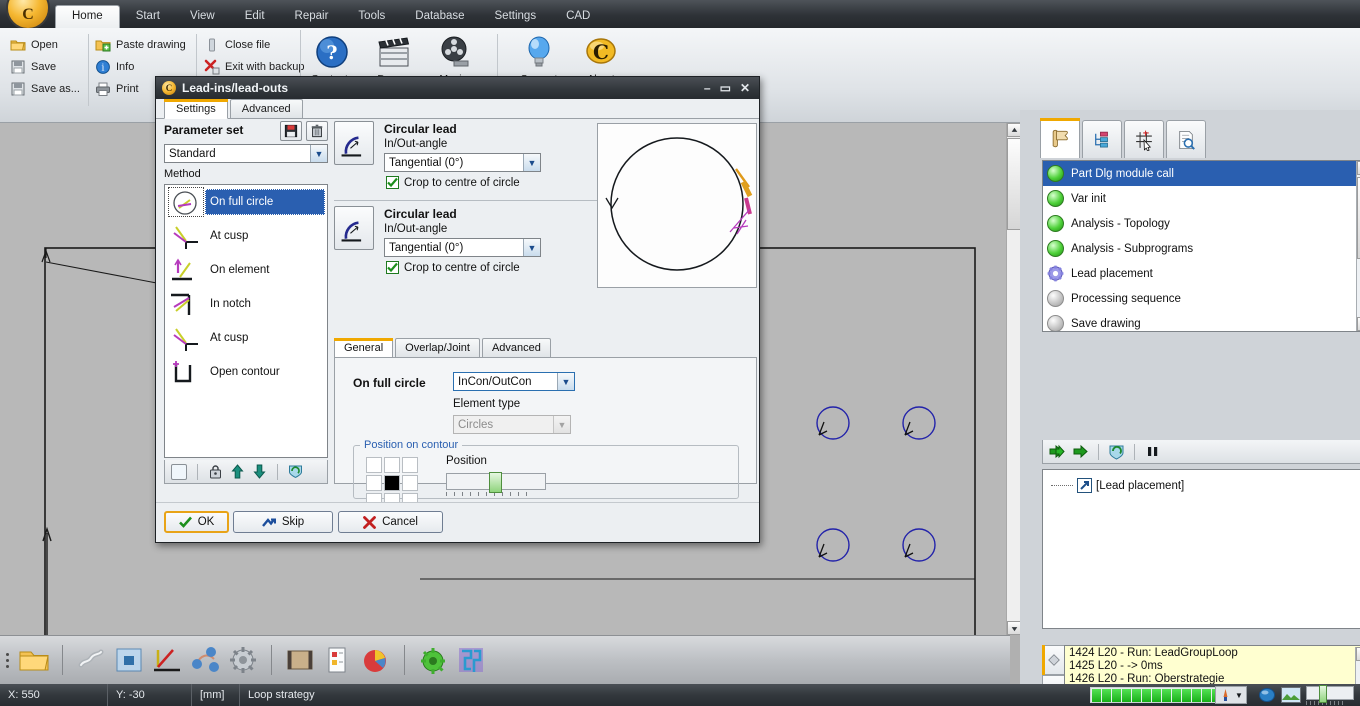  I want to click on chain-icon, so click(91, 660).